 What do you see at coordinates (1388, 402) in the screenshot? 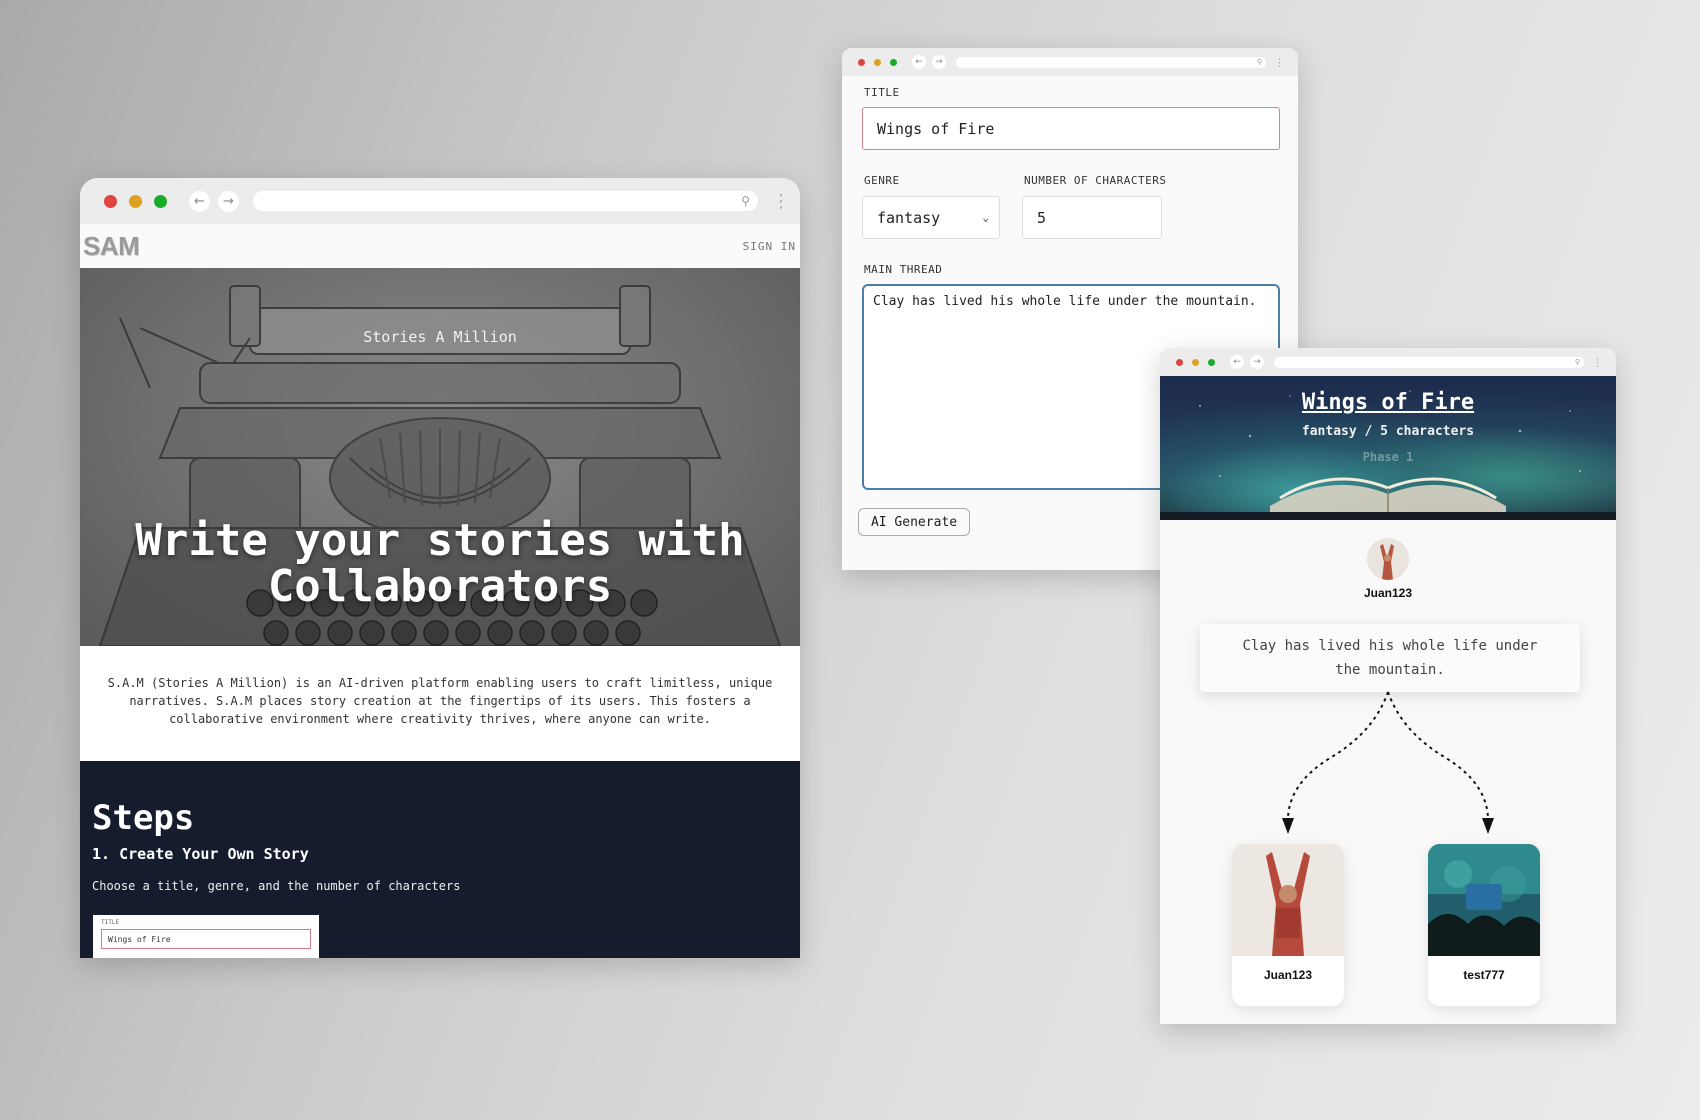
I see `story-title: Wings of Fire` at bounding box center [1388, 402].